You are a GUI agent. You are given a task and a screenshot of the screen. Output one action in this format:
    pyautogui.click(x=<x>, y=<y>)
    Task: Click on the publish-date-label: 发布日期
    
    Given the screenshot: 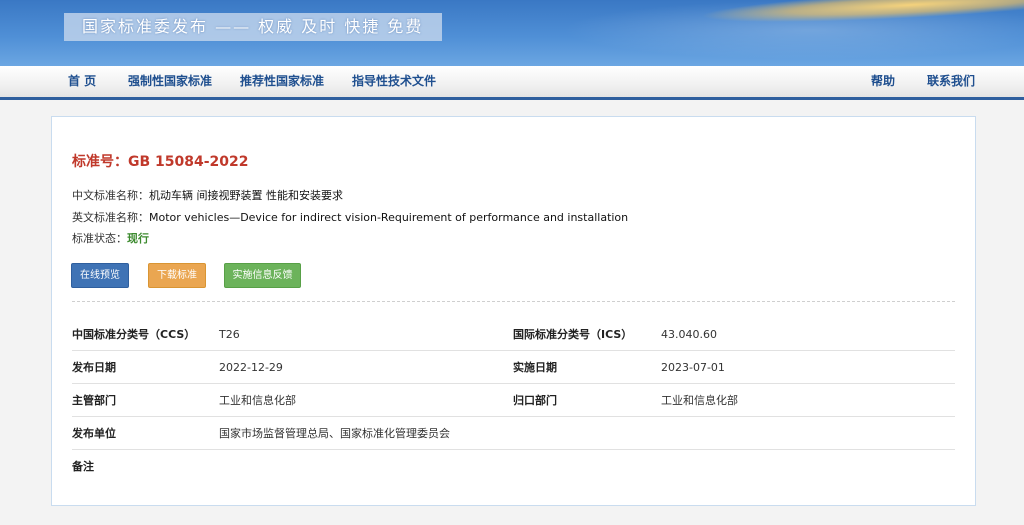 What is the action you would take?
    pyautogui.click(x=94, y=367)
    